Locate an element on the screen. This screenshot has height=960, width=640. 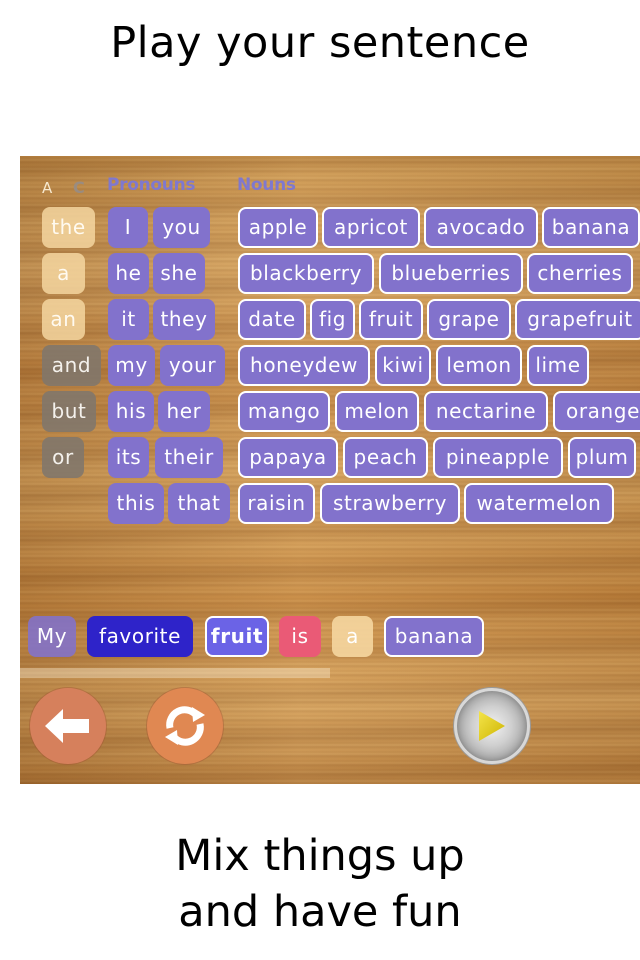
sentence-word: fruit is located at coordinates (237, 636).